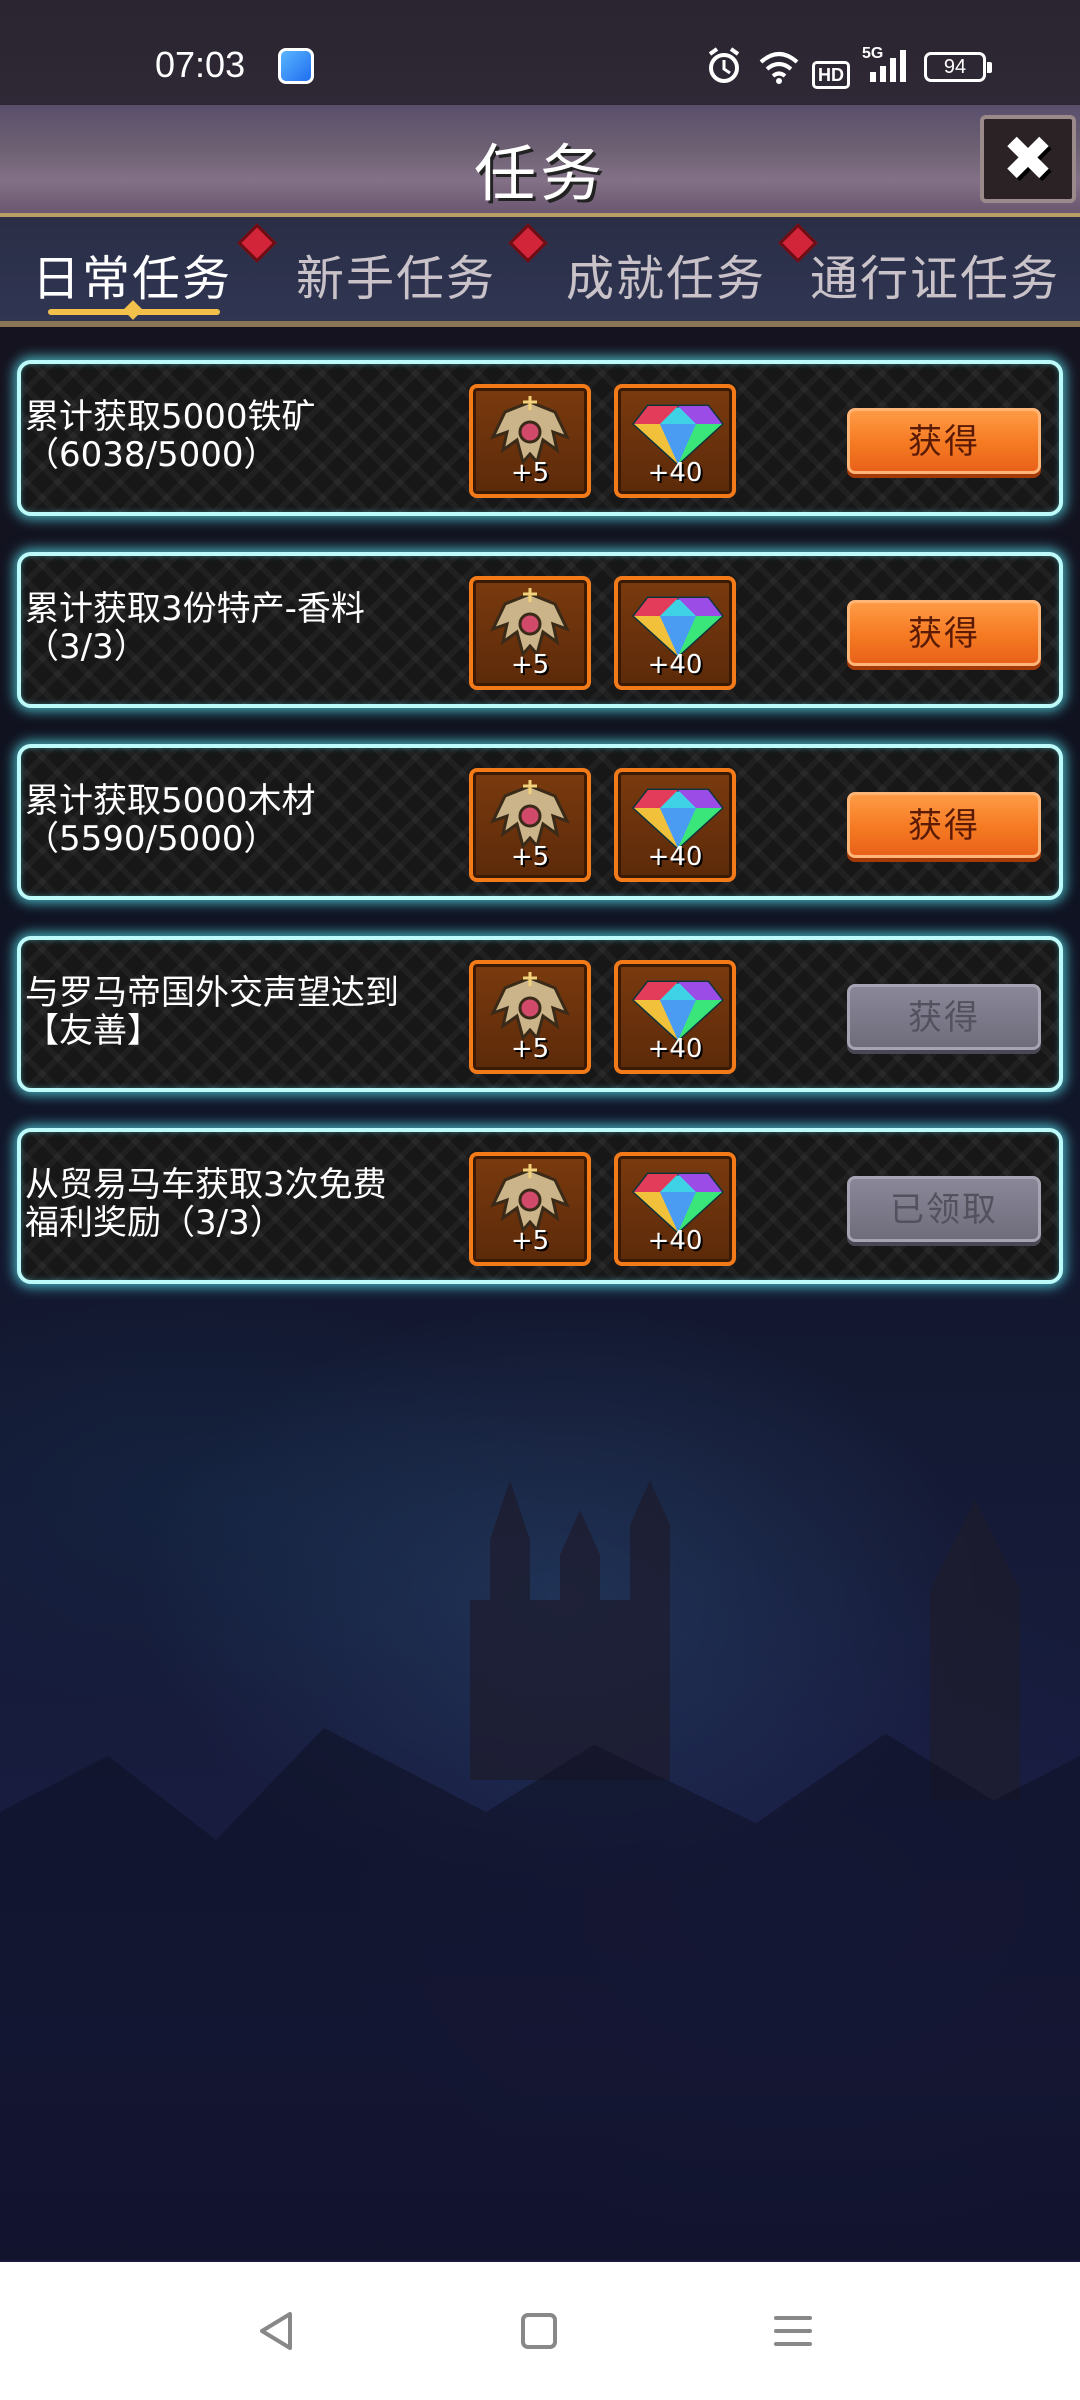 This screenshot has height=2400, width=1080. Describe the element at coordinates (200, 64) in the screenshot. I see `status-time: 07:03` at that location.